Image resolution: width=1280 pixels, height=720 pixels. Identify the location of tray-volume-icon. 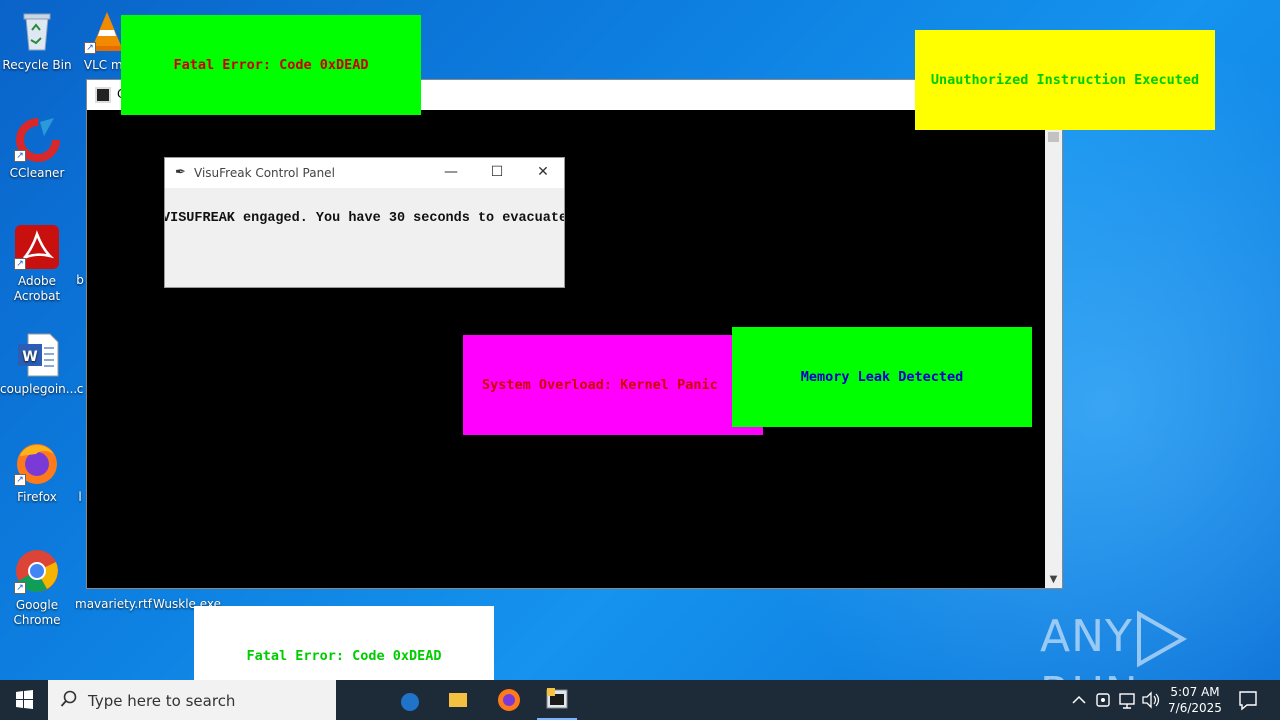
(1151, 700).